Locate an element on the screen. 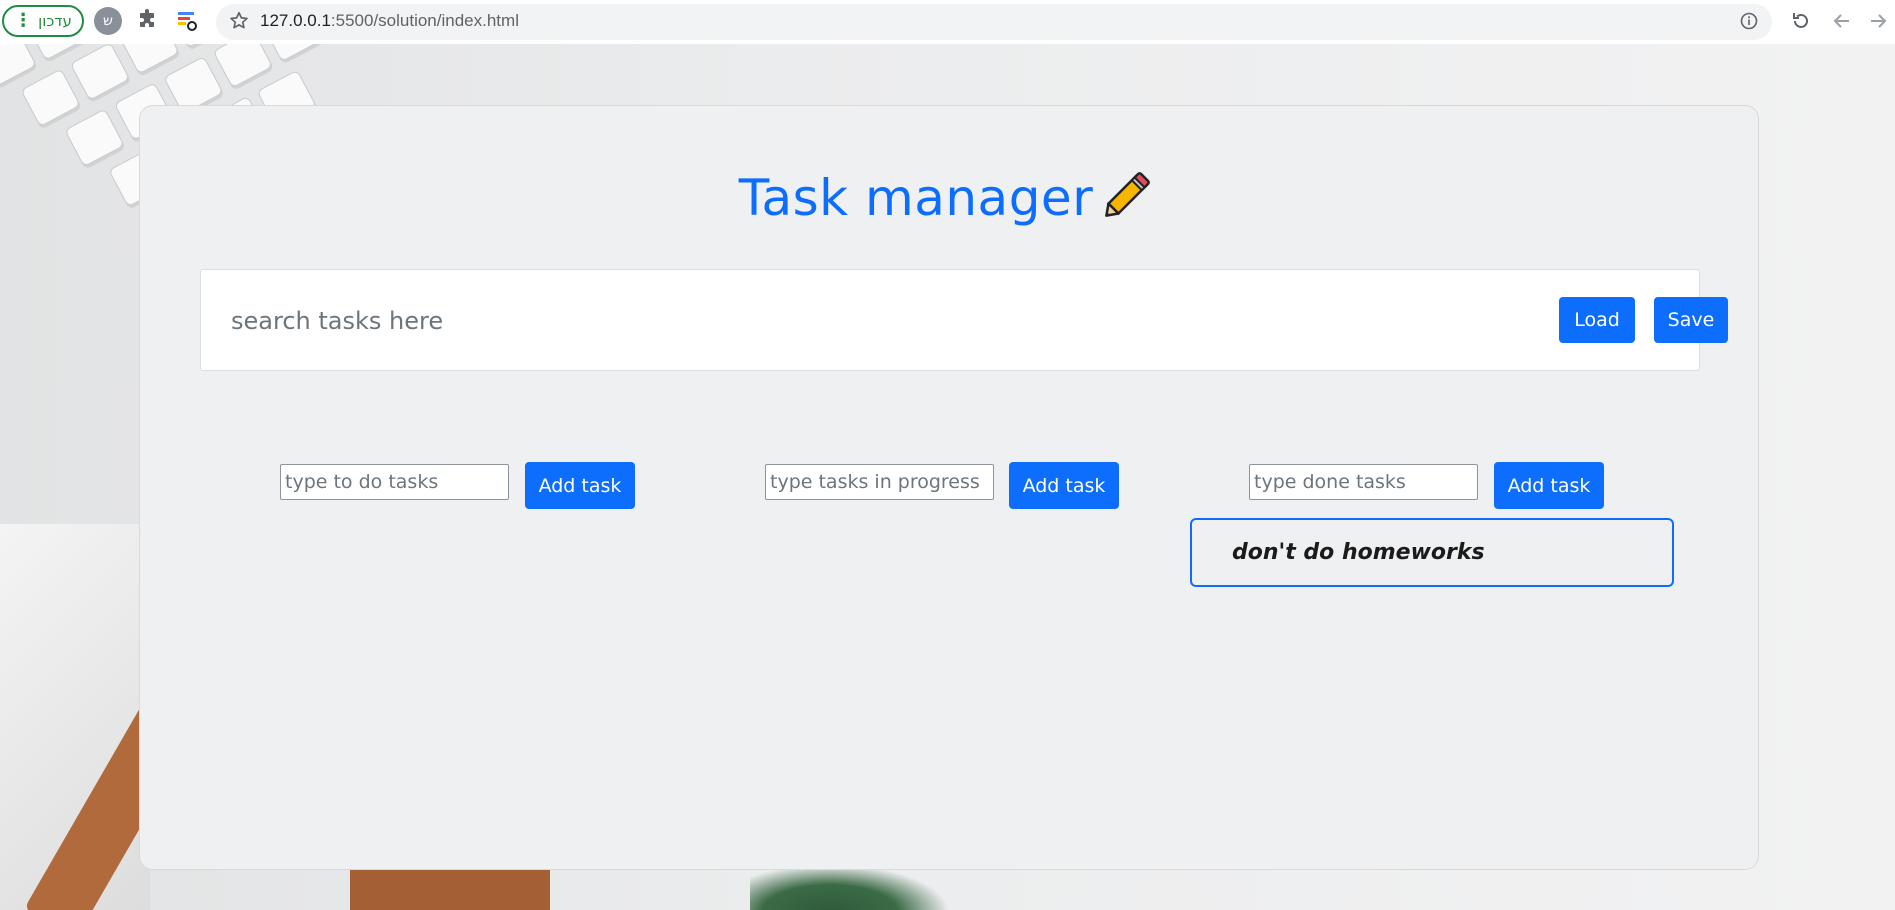 Image resolution: width=1895 pixels, height=910 pixels. url-host: 127.0.0.1 is located at coordinates (295, 20).